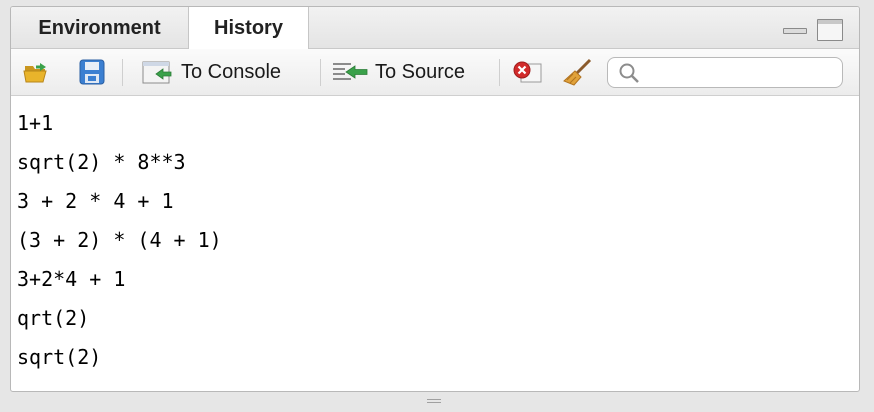  Describe the element at coordinates (438, 357) in the screenshot. I see `history-entry: sqrt(2)` at that location.